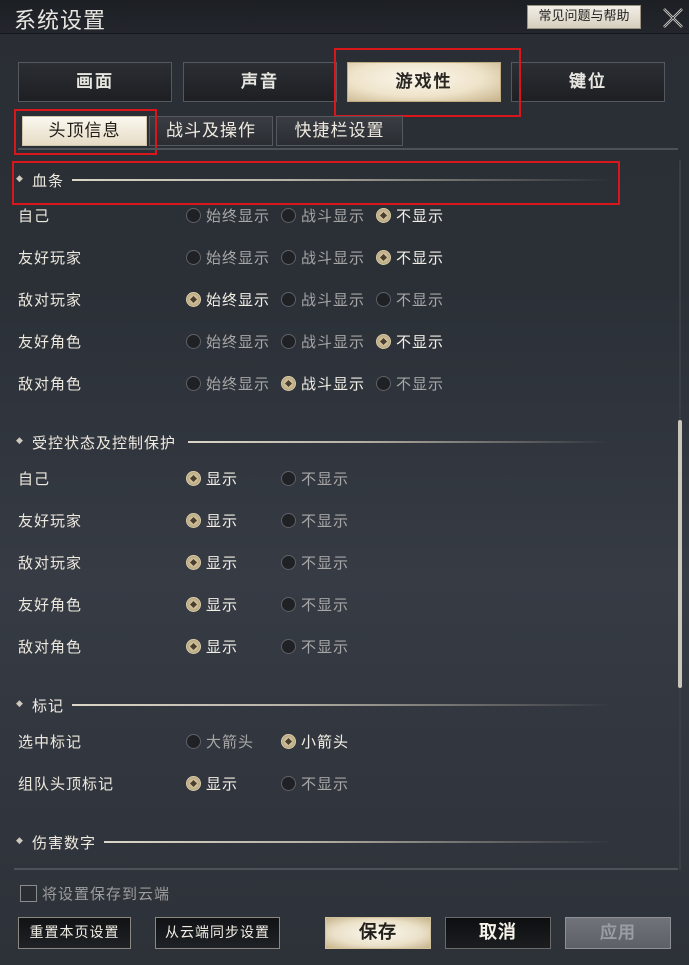  I want to click on setting-row: 自己 始终显示 战斗显示 不显示, so click(268, 216).